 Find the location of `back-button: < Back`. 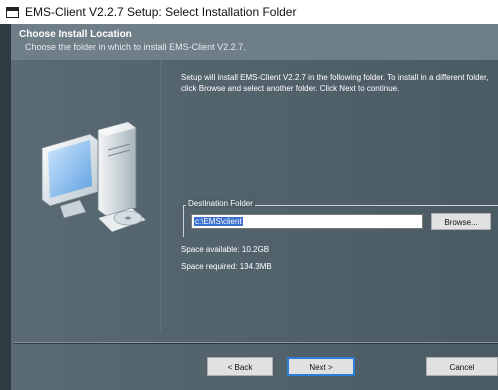

back-button: < Back is located at coordinates (240, 366).